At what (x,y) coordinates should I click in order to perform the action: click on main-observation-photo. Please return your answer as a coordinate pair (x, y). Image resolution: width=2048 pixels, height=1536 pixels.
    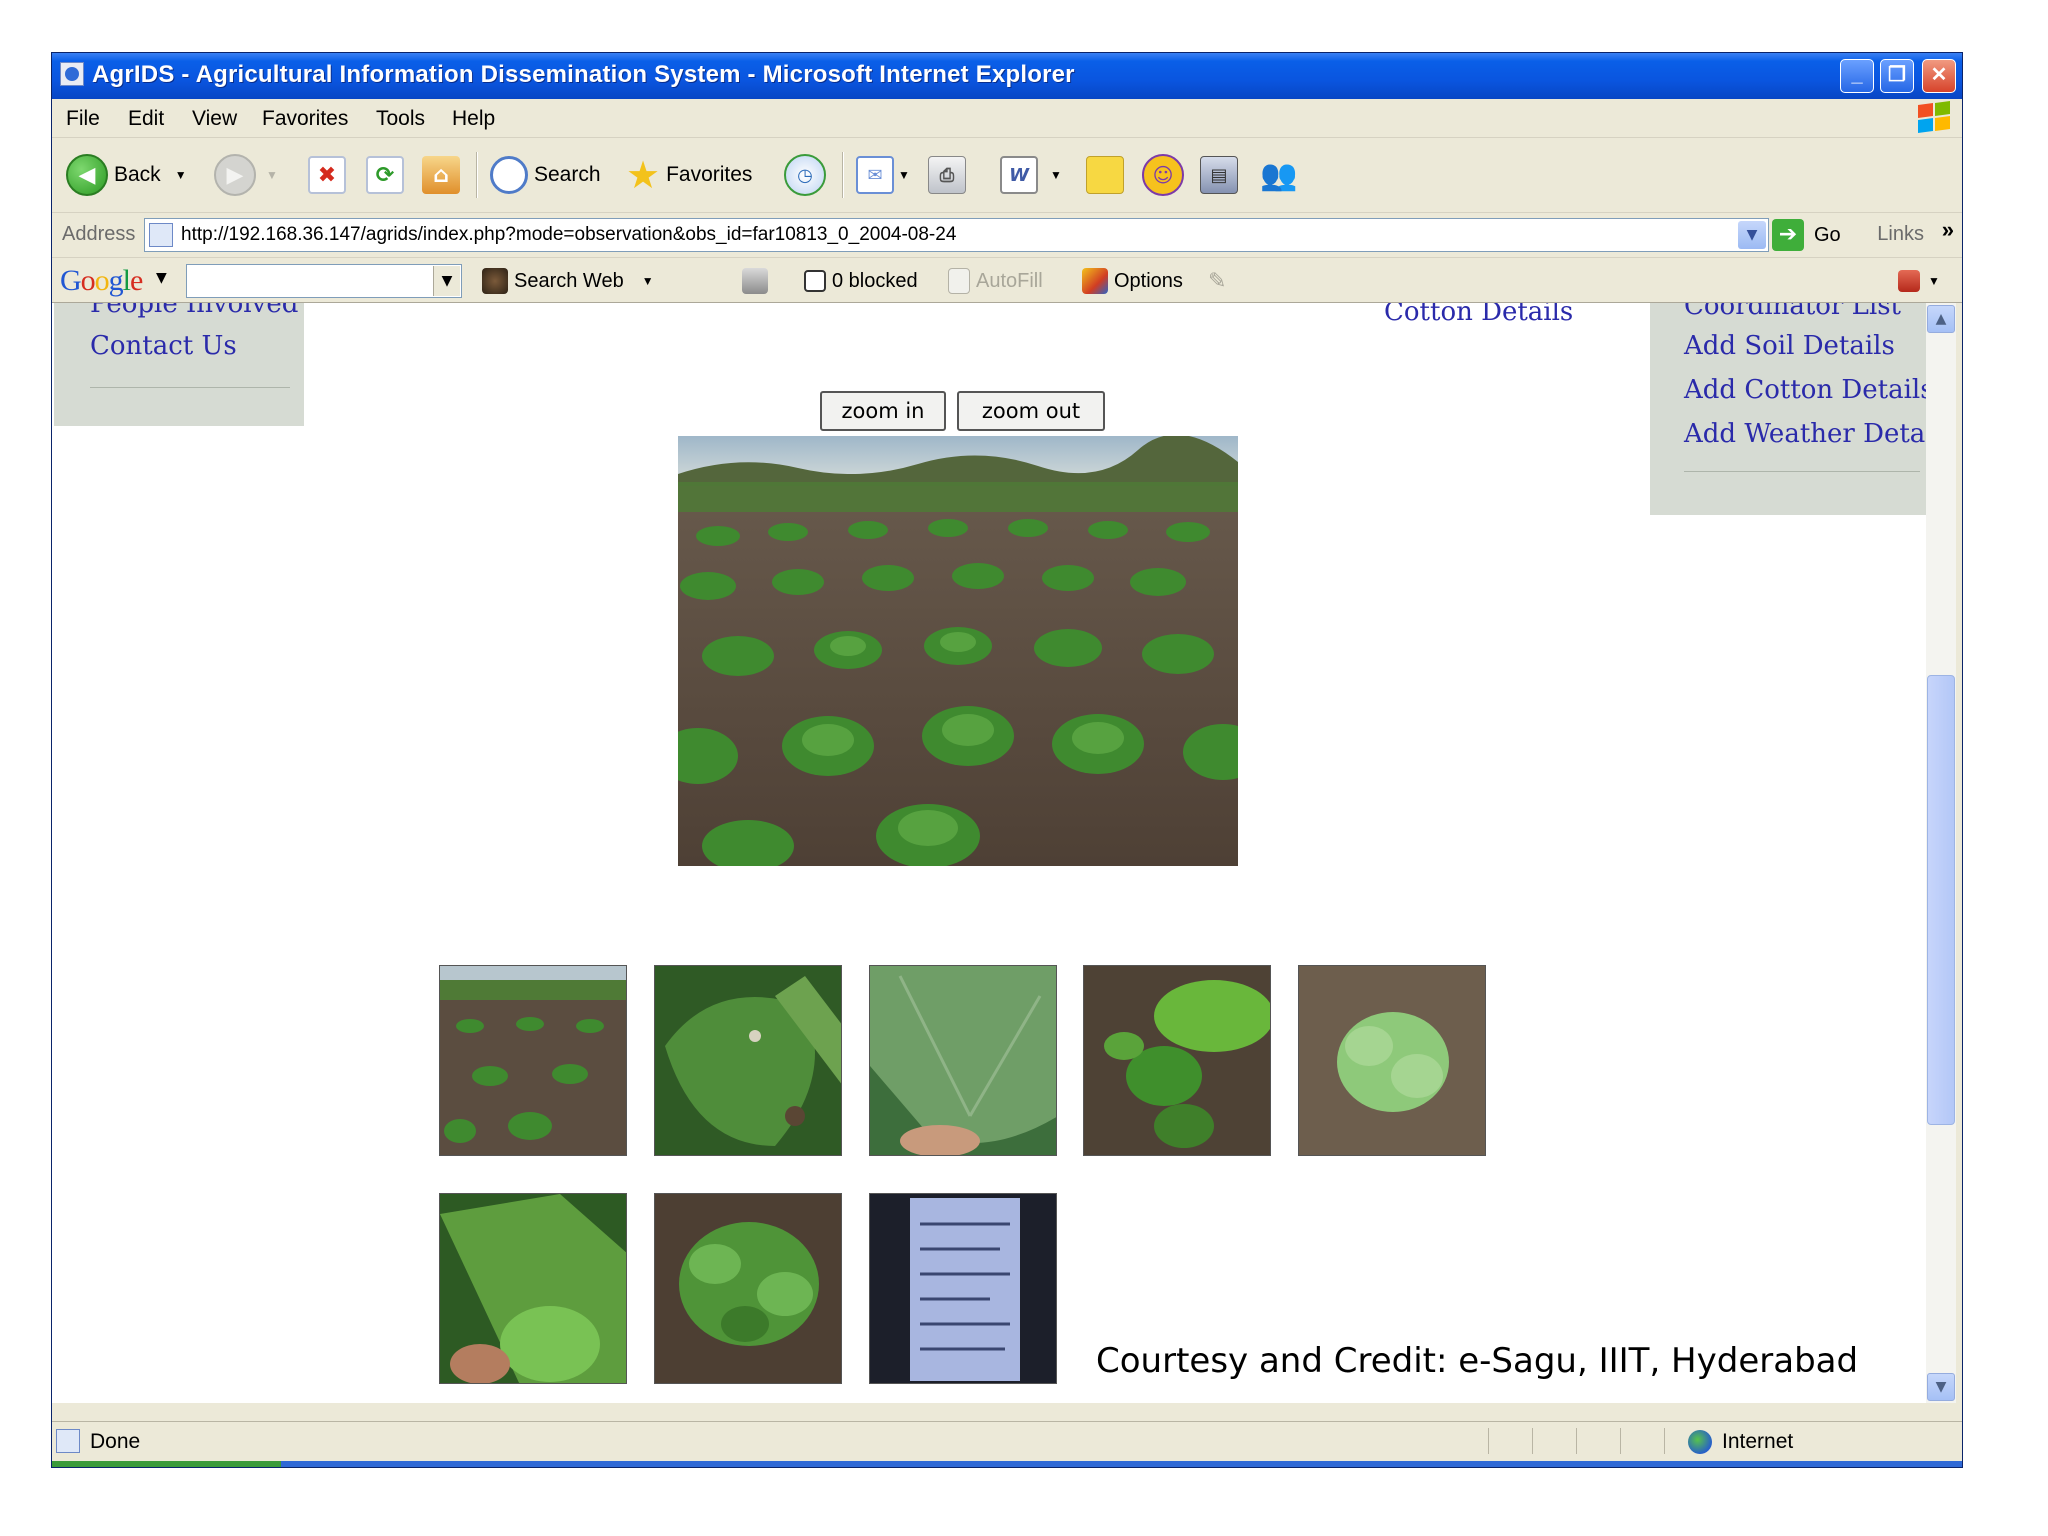
    Looking at the image, I should click on (958, 651).